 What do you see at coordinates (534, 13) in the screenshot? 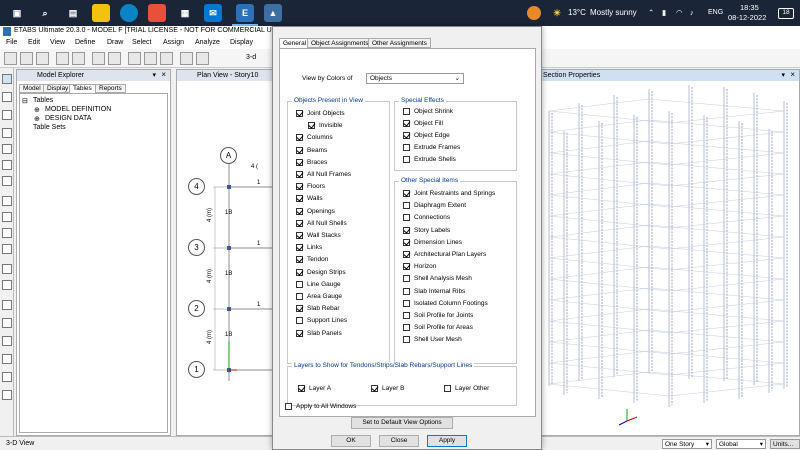
I see `chrome-icon` at bounding box center [534, 13].